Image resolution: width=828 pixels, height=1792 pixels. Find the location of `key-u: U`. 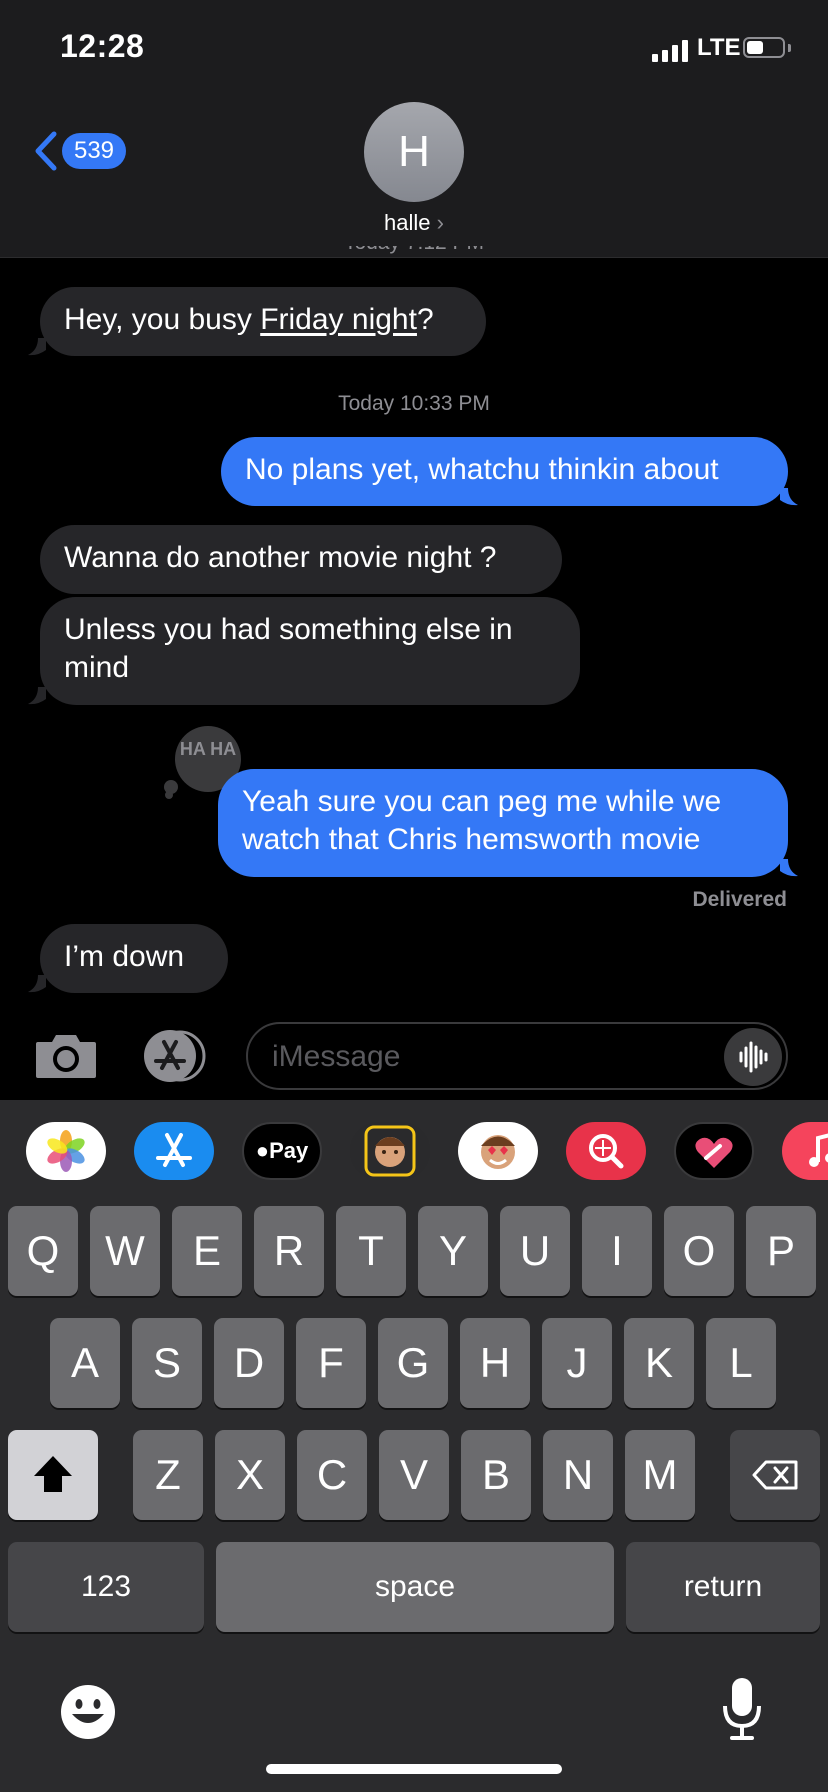

key-u: U is located at coordinates (535, 1251).